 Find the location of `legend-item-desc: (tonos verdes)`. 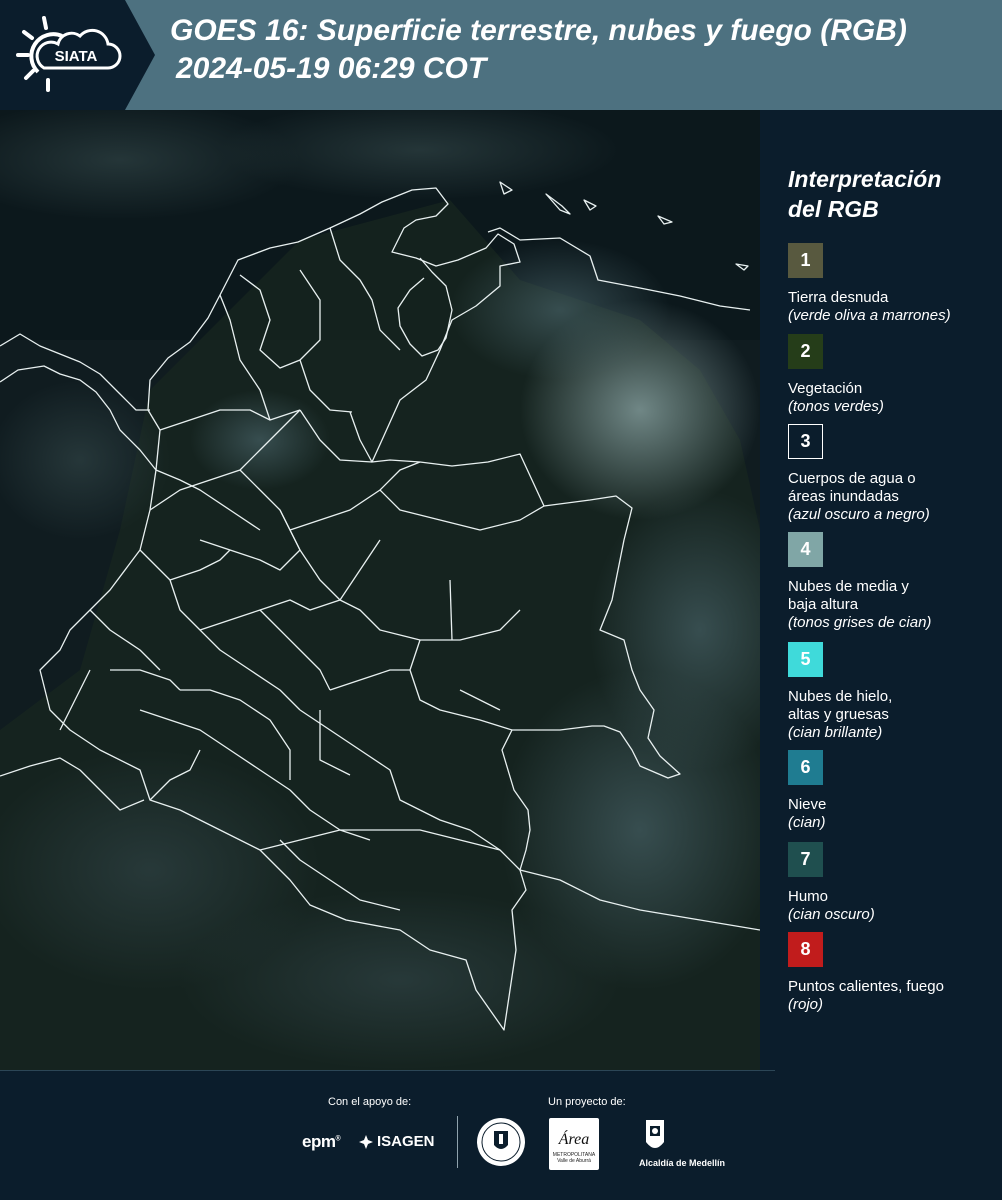

legend-item-desc: (tonos verdes) is located at coordinates (836, 406).